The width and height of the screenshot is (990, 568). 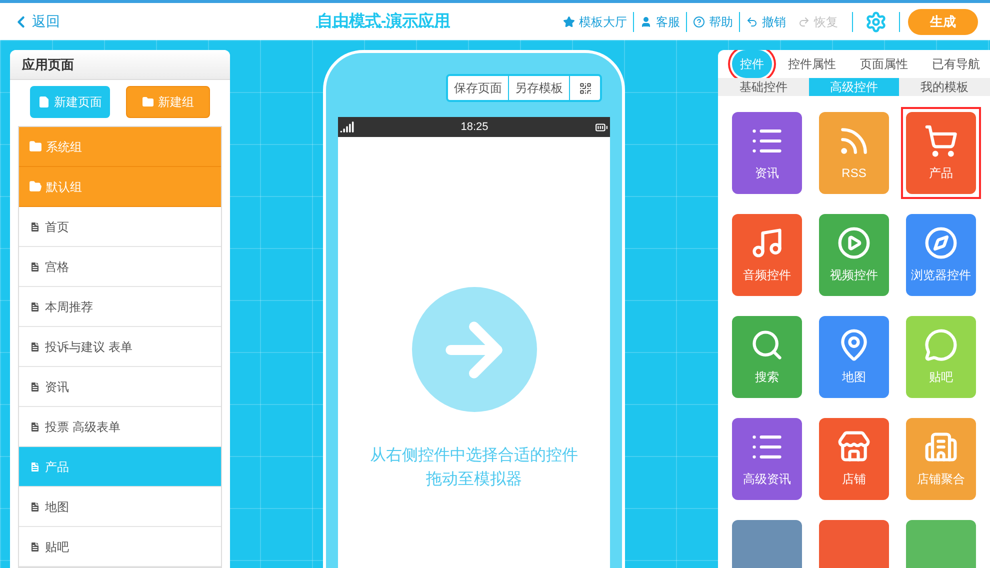 What do you see at coordinates (35, 186) in the screenshot?
I see `folder-open-icon` at bounding box center [35, 186].